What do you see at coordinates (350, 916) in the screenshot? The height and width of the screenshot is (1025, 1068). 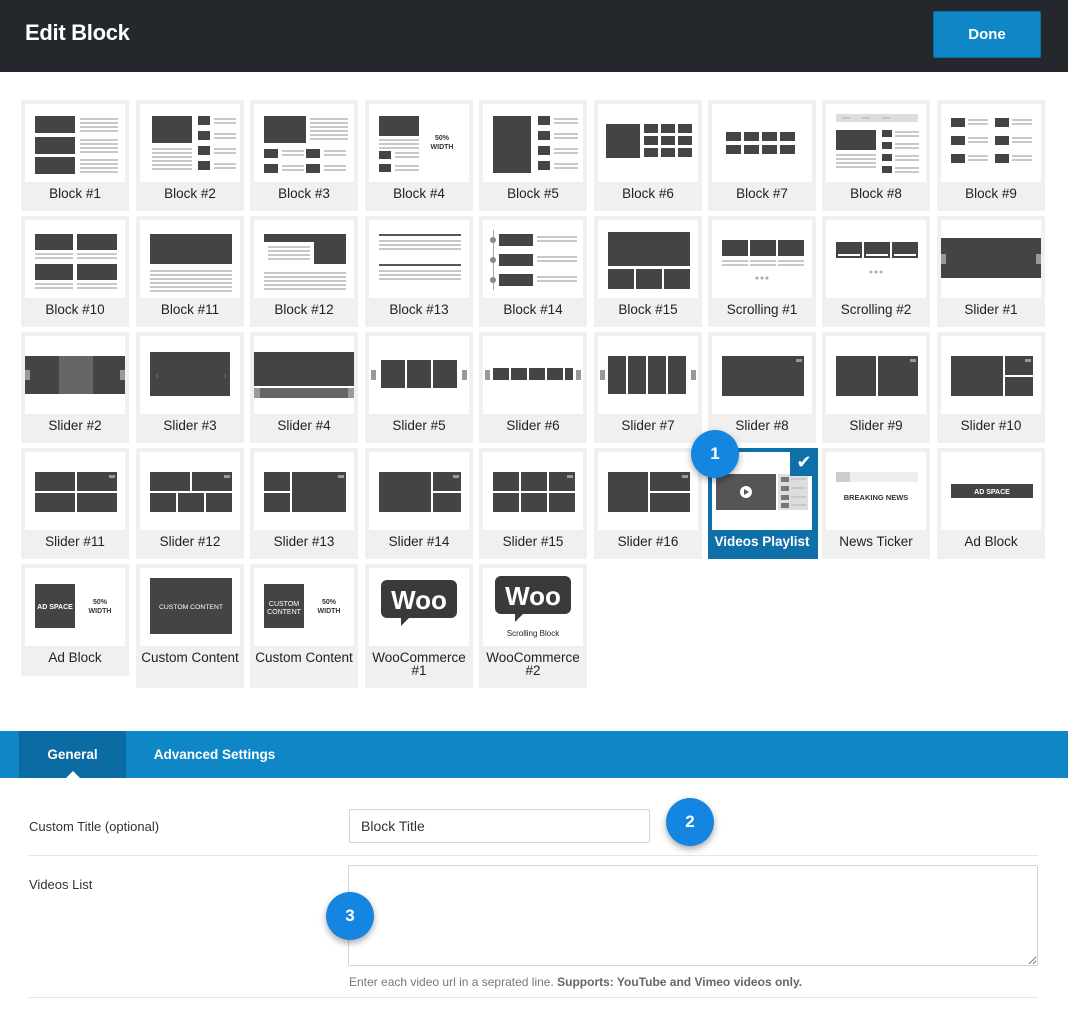 I see `step-marker-3: 3` at bounding box center [350, 916].